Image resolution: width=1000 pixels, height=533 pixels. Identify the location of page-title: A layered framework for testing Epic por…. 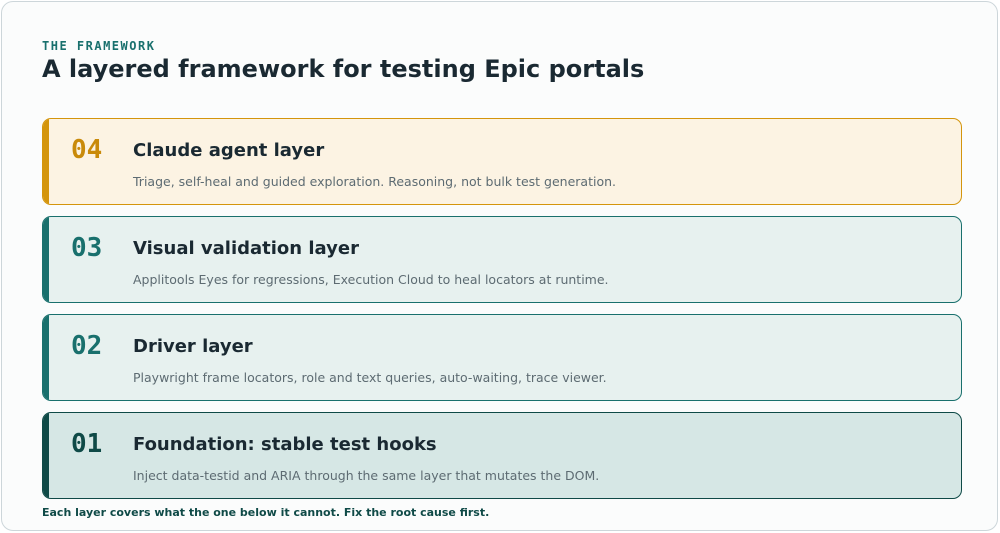
(343, 69).